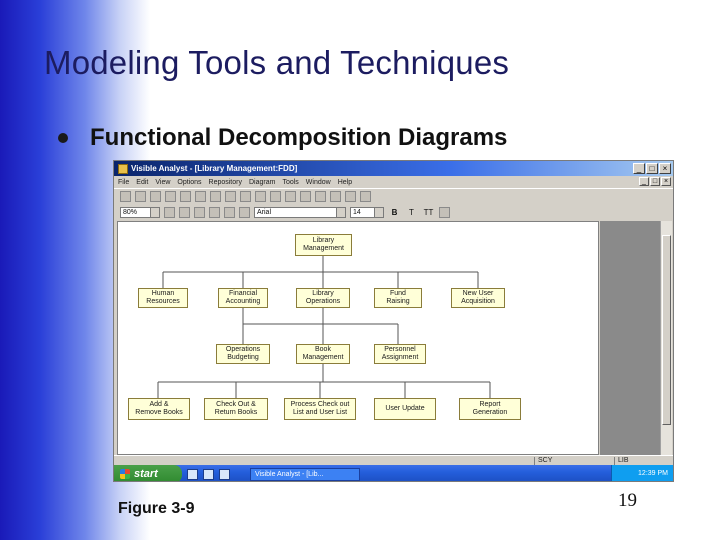 This screenshot has width=720, height=540. I want to click on grid-icon, so click(260, 196).